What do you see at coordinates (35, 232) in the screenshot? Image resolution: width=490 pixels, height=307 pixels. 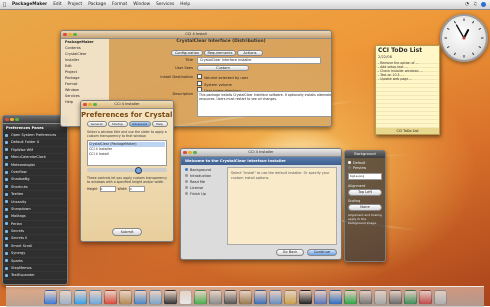 I see `preference-pane-item: Secrets` at bounding box center [35, 232].